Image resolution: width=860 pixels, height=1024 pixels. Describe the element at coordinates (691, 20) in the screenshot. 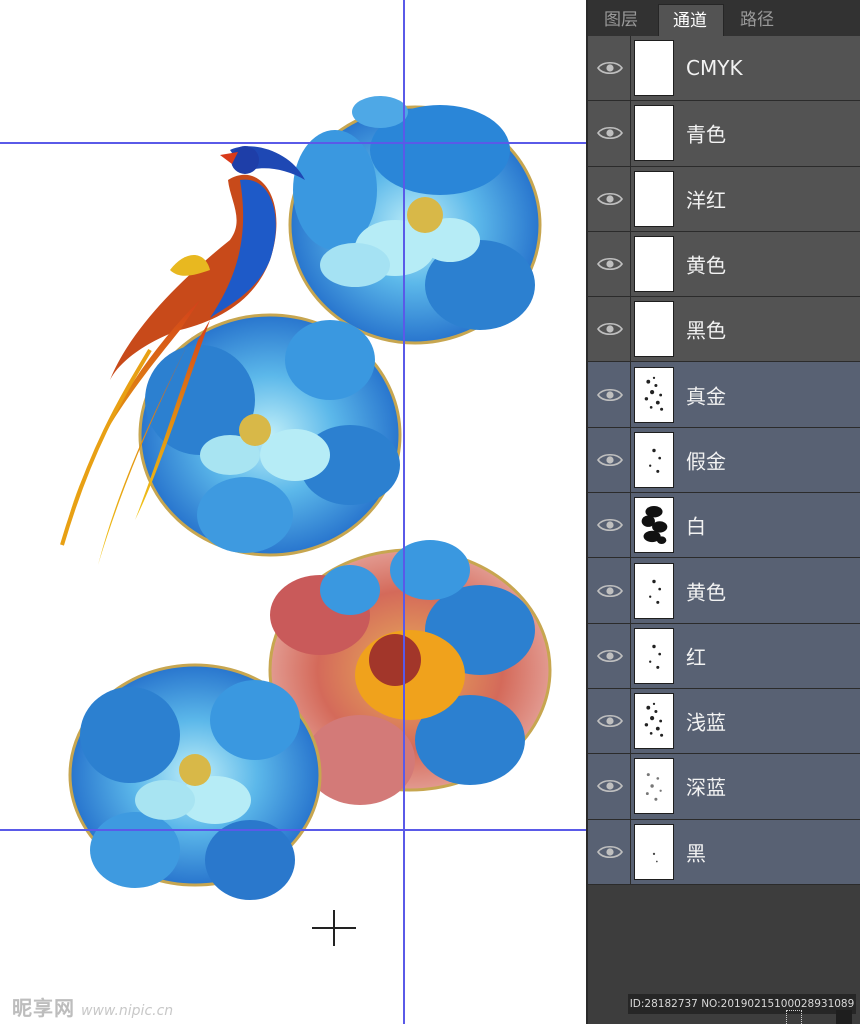

I see `tab-channels: 通道` at that location.